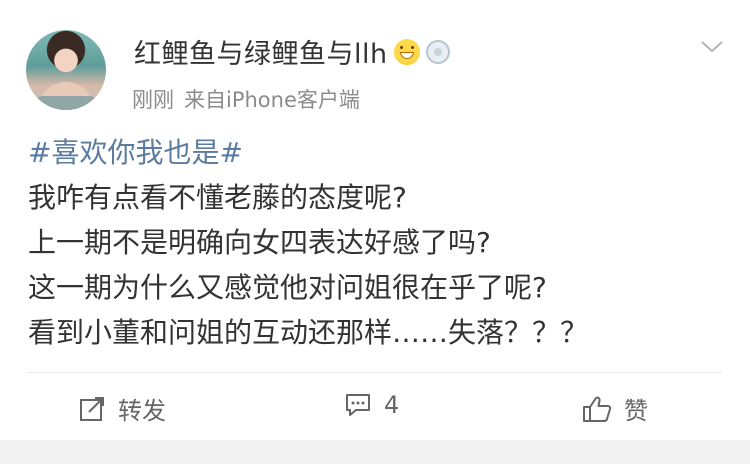  Describe the element at coordinates (66, 103) in the screenshot. I see `avatar-dress` at that location.